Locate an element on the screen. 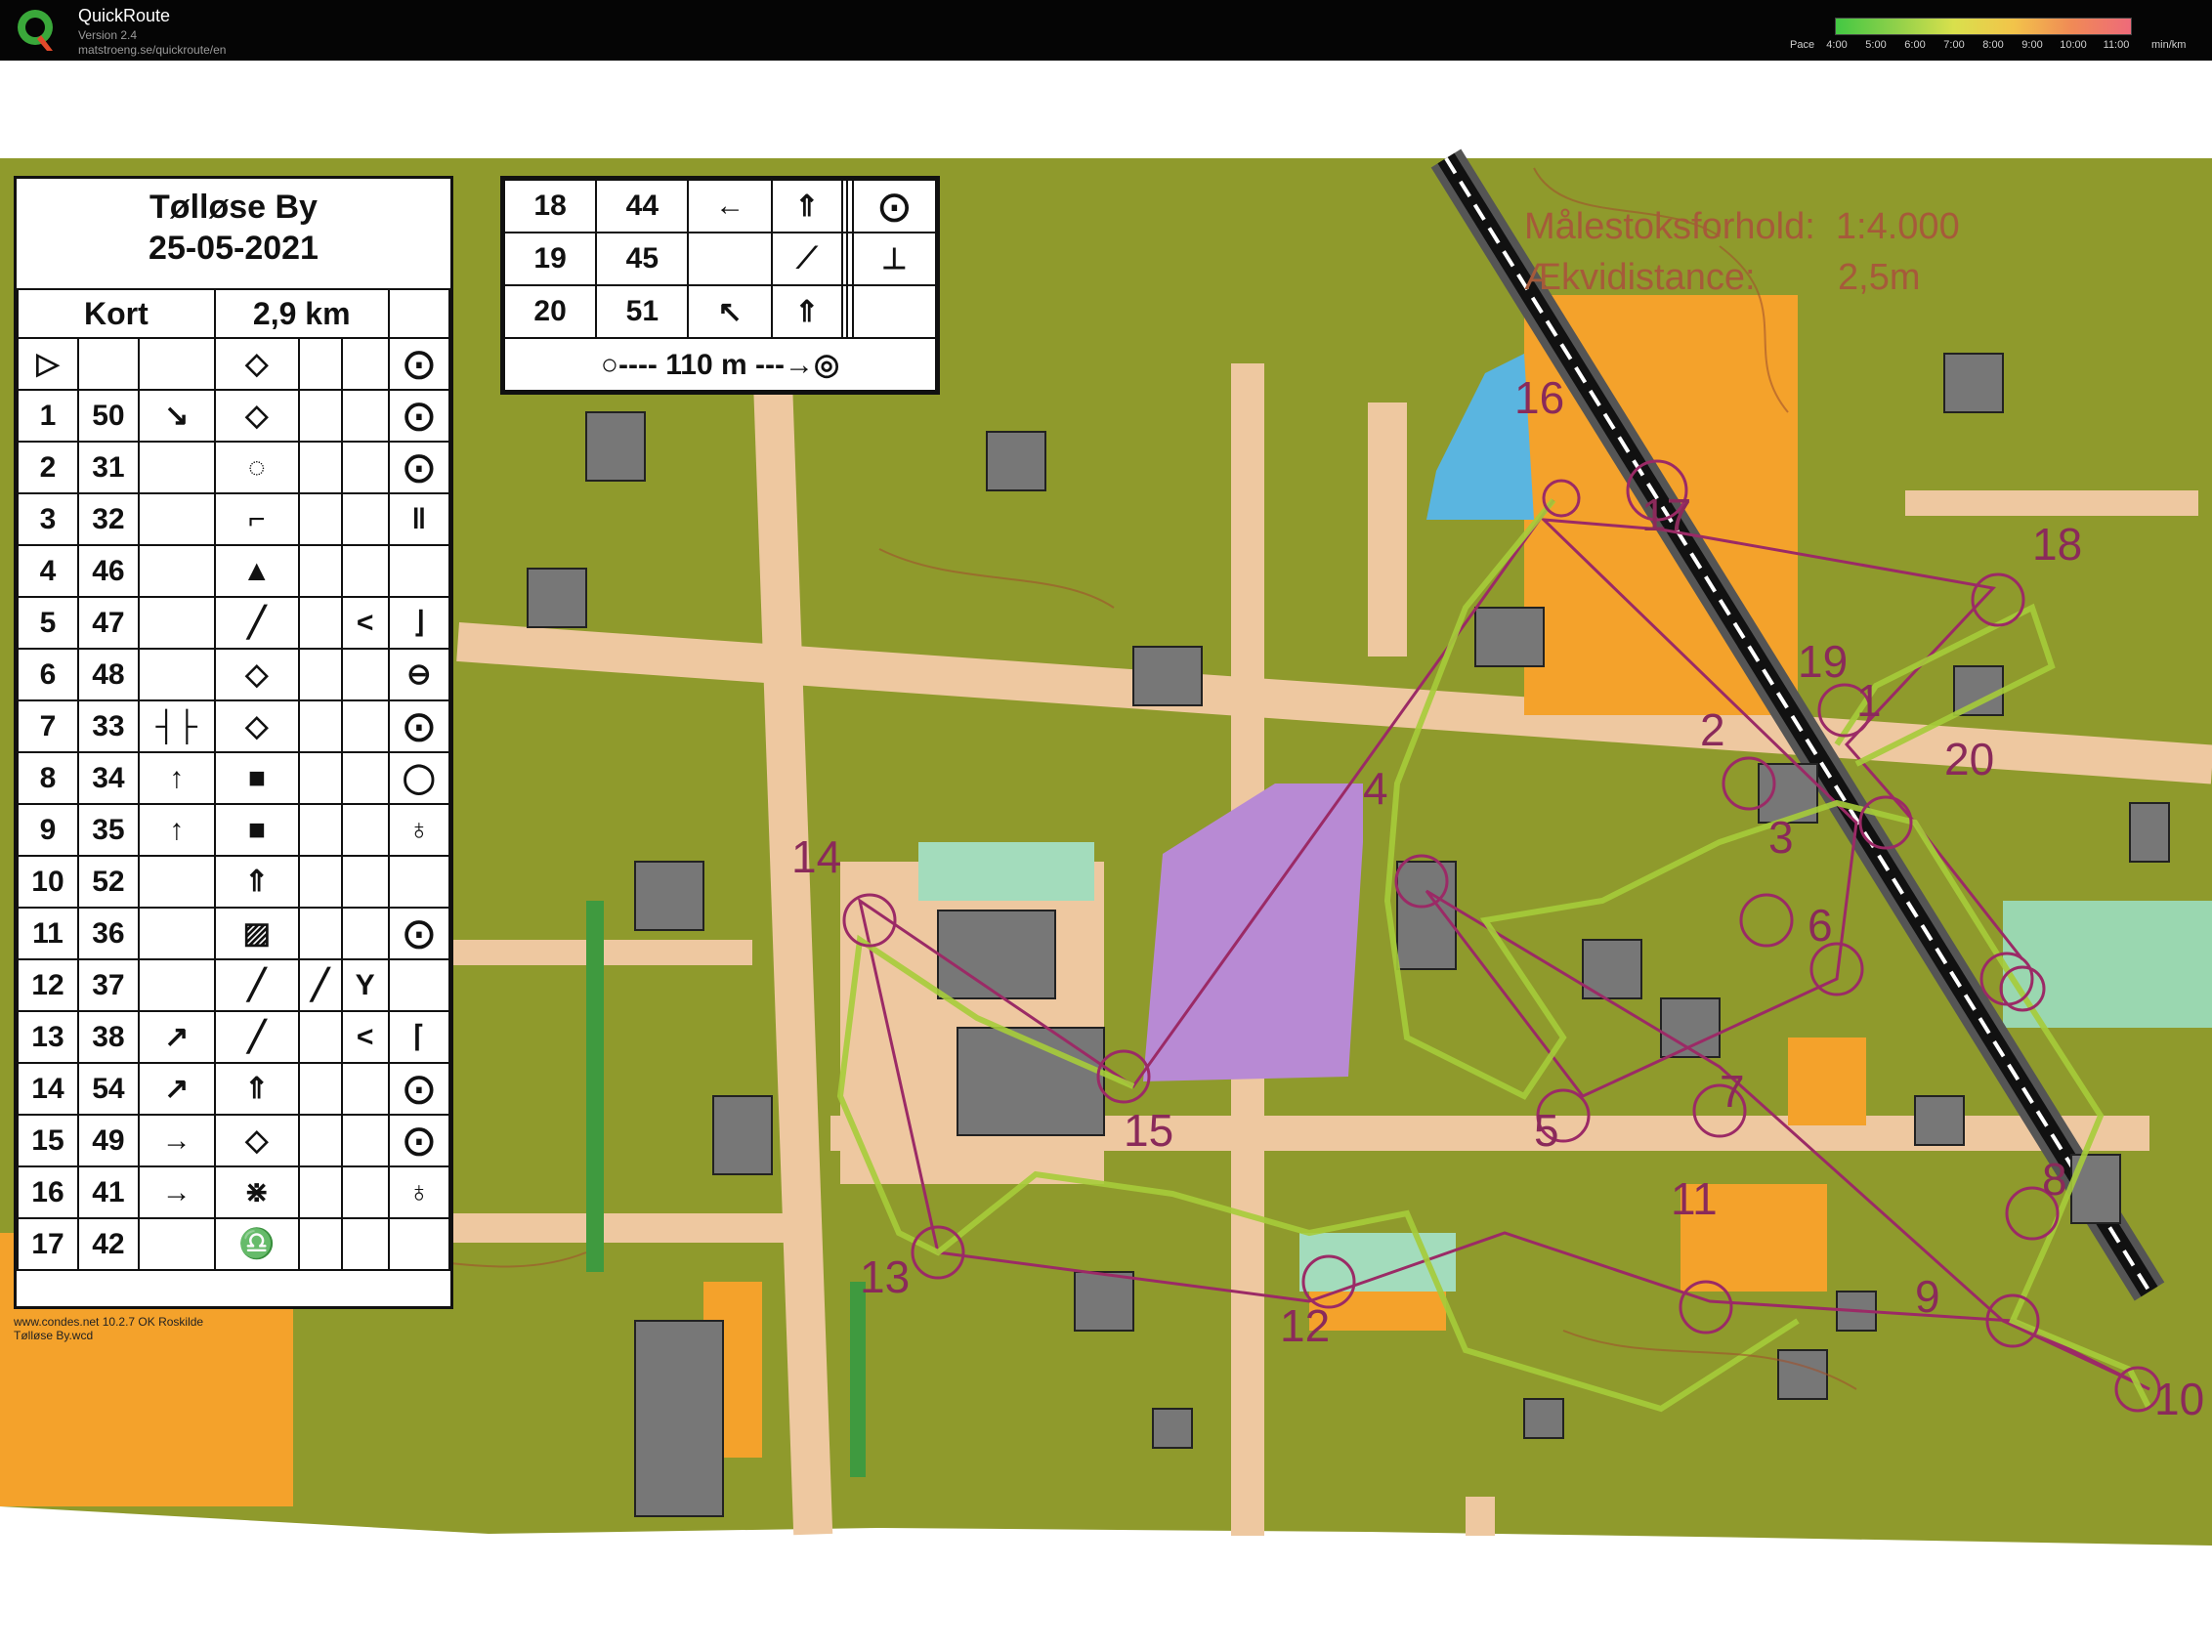  control-row: 14 54 ↗ ⇑ ⨀ is located at coordinates (234, 1089).